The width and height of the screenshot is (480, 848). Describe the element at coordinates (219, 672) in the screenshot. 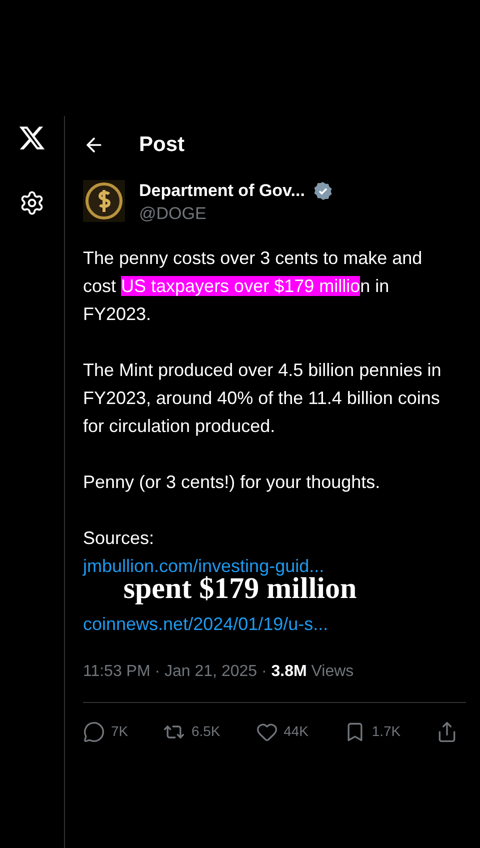

I see `post-timestamp: 11:53 PM · Jan 21, 2025 · 3.8M Views` at that location.